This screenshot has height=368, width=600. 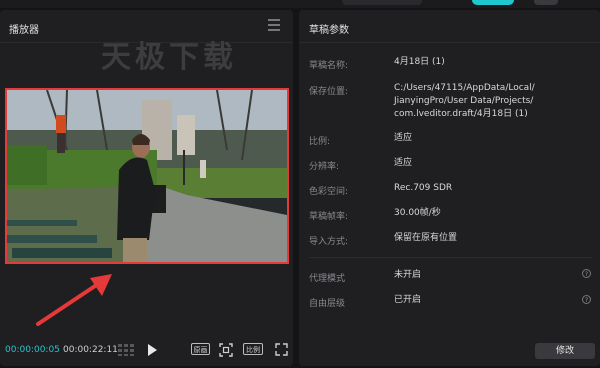 What do you see at coordinates (126, 350) in the screenshot?
I see `timeline-grid-icon` at bounding box center [126, 350].